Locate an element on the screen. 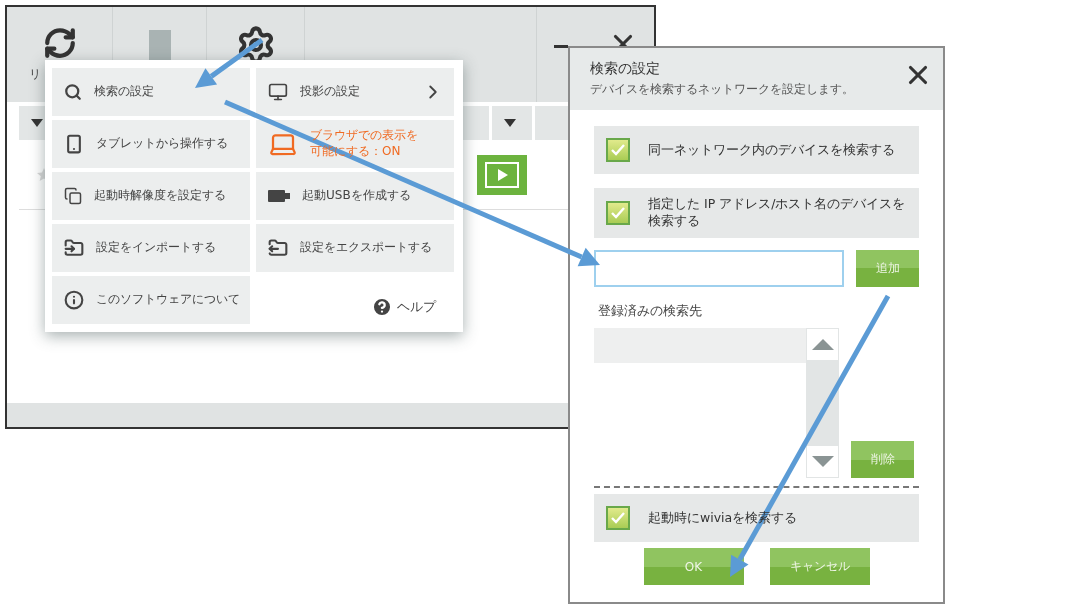 This screenshot has height=613, width=1090. toolbar-label: リ is located at coordinates (34, 74).